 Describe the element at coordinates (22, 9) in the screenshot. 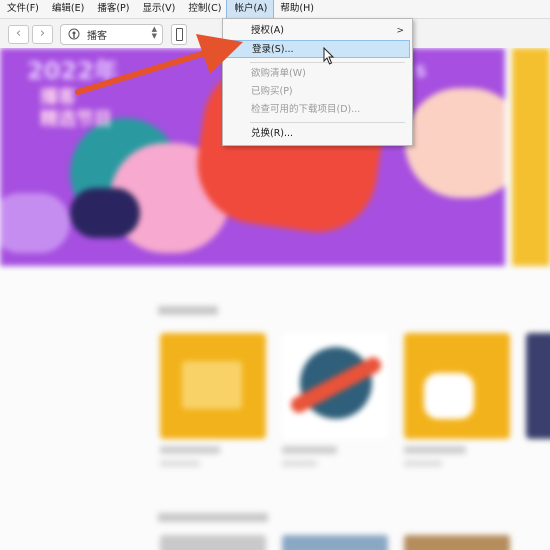

I see `menu-file: 文件(F)` at that location.